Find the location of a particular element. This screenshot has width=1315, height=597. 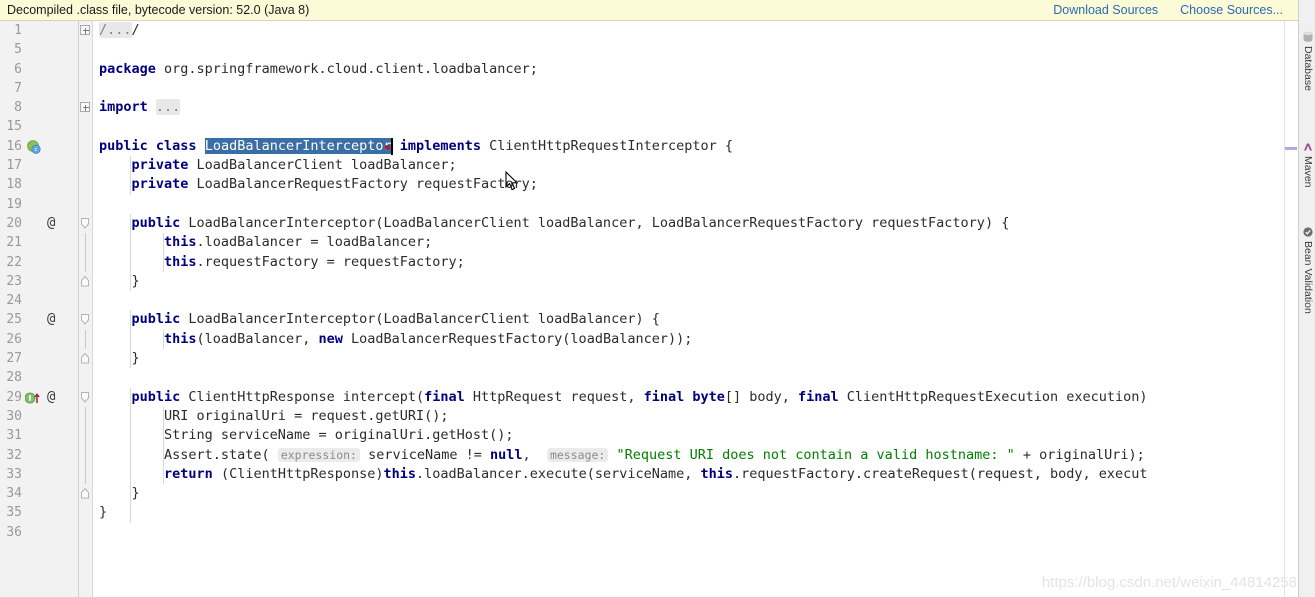

implements-method-icon is located at coordinates (33, 398).